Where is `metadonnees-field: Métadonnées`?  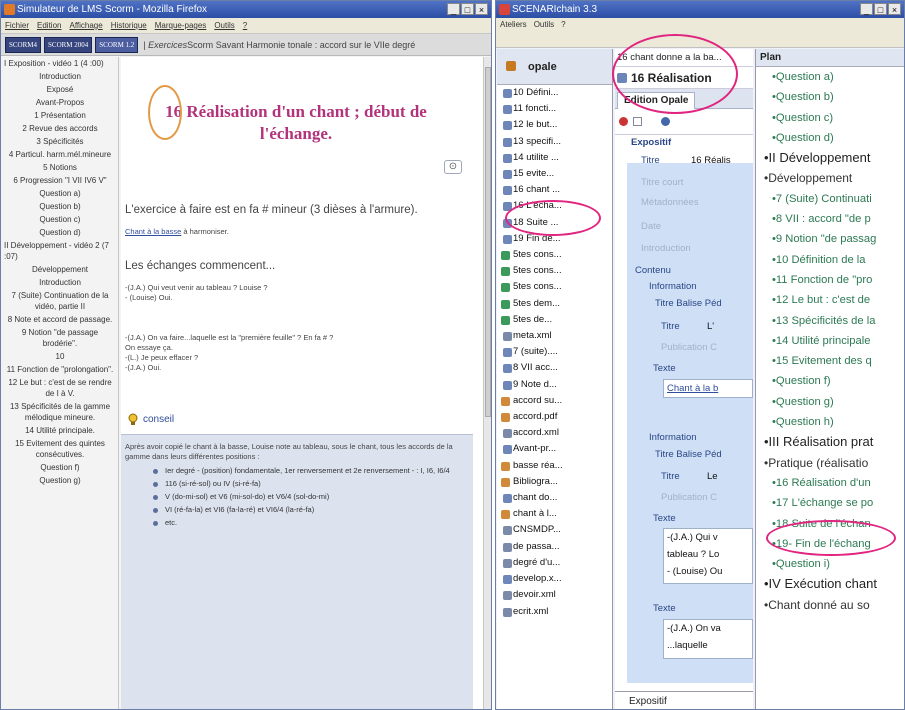
metadonnees-field: Métadonnées is located at coordinates (670, 202).